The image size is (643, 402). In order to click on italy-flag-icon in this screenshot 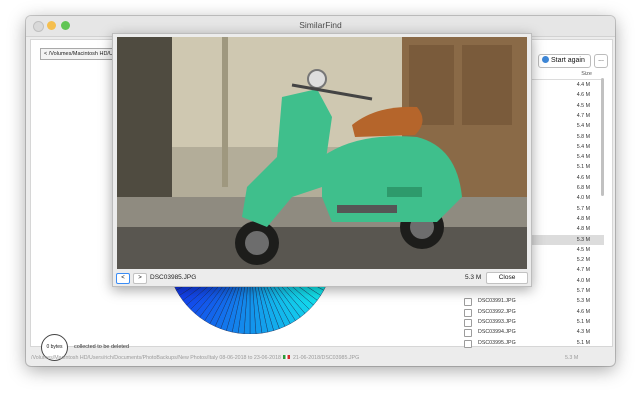, I will do `click(287, 357)`.